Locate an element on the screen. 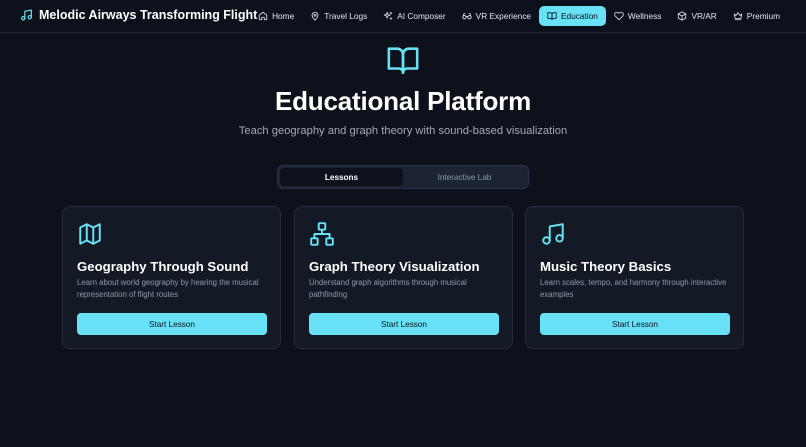 Image resolution: width=806 pixels, height=447 pixels. card-title: Geography Through Sound is located at coordinates (163, 266).